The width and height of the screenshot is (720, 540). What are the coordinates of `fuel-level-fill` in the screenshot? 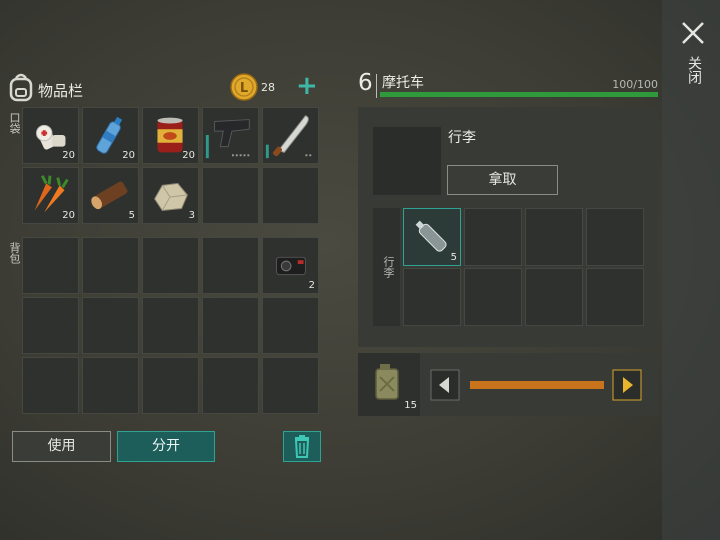 It's located at (537, 385).